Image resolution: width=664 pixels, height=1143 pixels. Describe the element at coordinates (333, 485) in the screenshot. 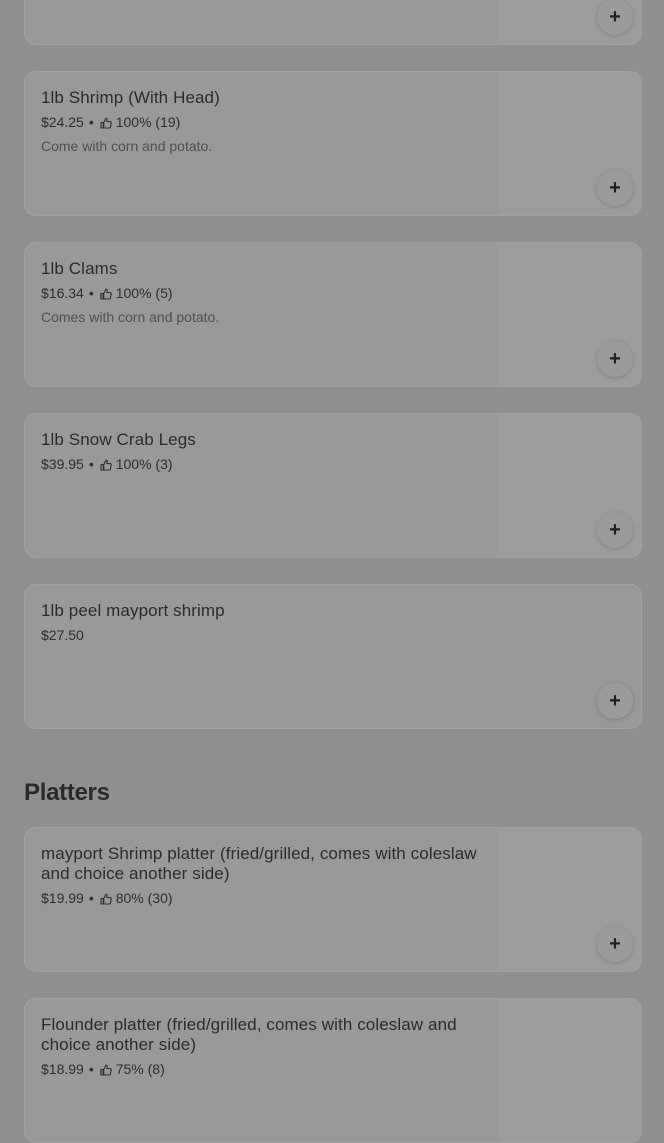

I see `menu-item-card: 1lb Snow Crab Legs $39.95 • 100% (3) +` at that location.